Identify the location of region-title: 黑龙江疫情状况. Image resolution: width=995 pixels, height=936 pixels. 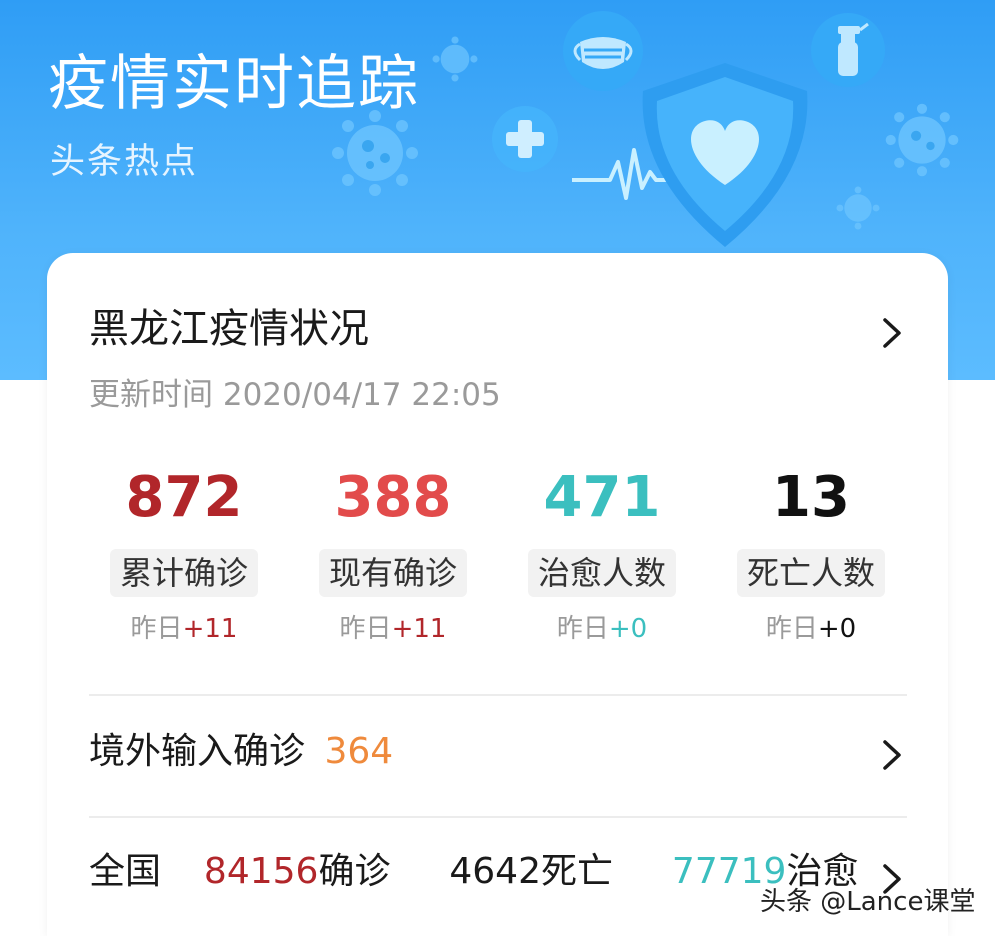
(229, 329).